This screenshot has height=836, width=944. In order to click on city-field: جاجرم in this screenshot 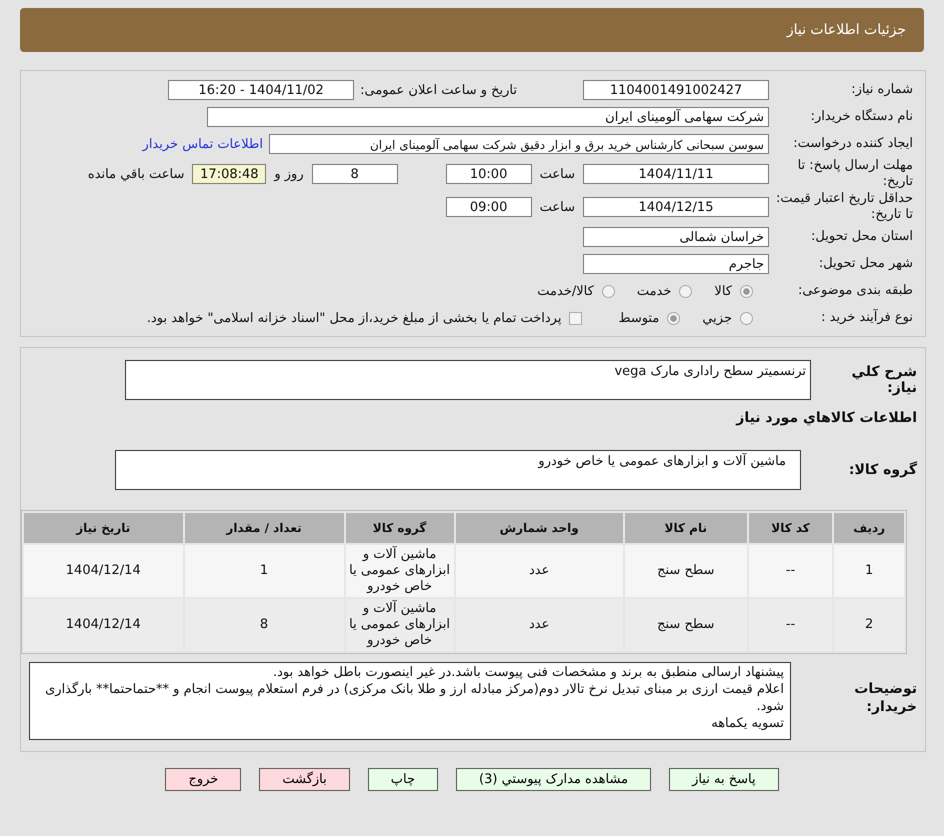, I will do `click(676, 264)`.